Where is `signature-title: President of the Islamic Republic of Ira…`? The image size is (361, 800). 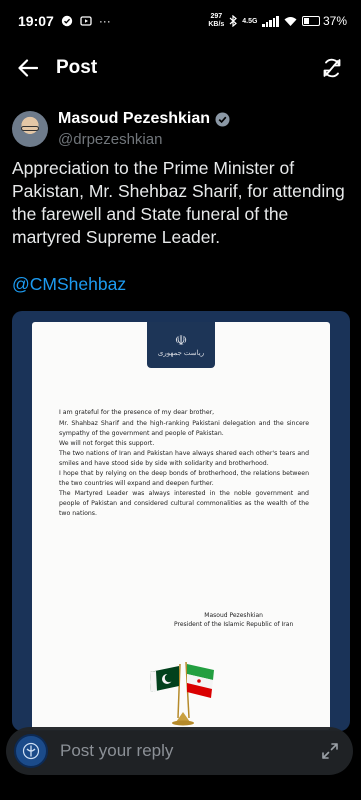
signature-title: President of the Islamic Republic of Ira… is located at coordinates (234, 624).